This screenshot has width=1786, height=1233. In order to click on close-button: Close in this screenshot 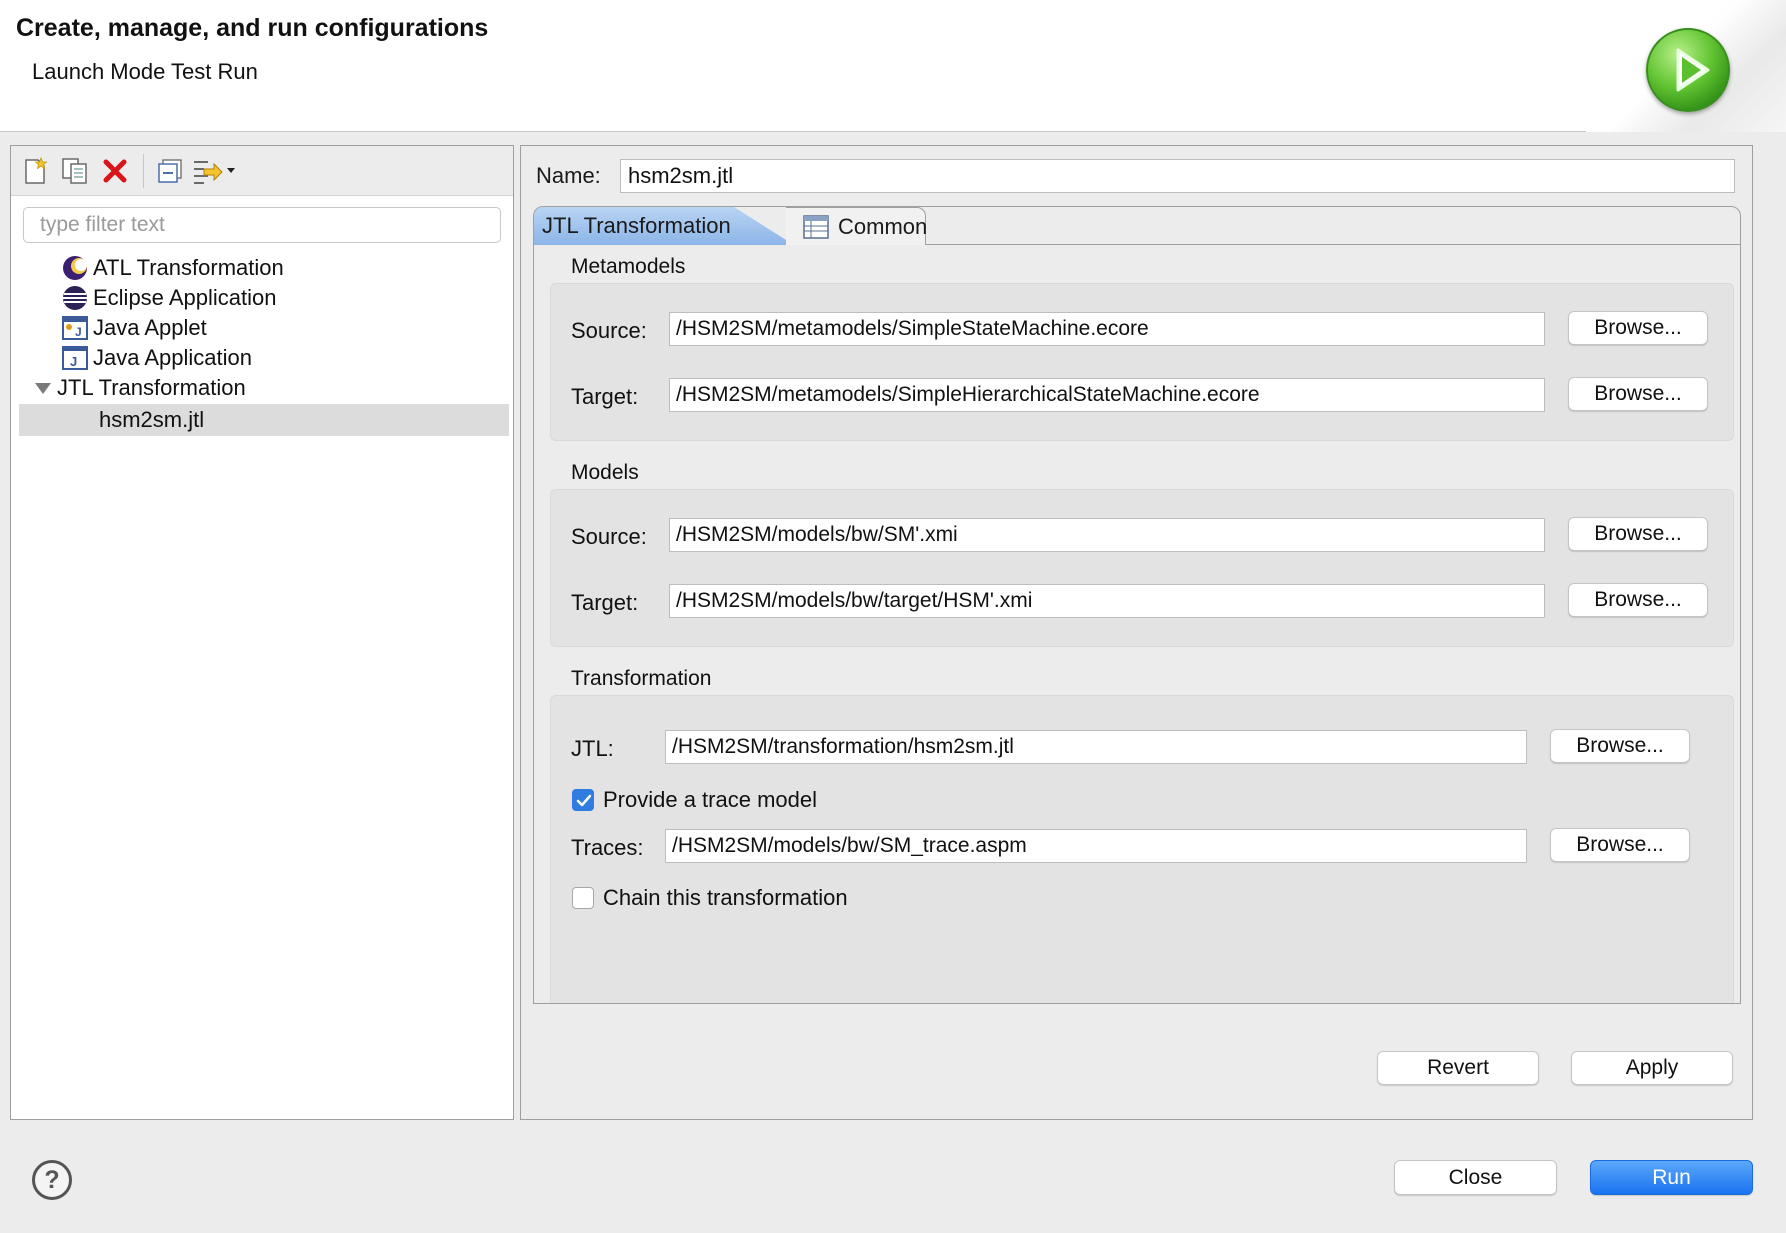, I will do `click(1475, 1177)`.